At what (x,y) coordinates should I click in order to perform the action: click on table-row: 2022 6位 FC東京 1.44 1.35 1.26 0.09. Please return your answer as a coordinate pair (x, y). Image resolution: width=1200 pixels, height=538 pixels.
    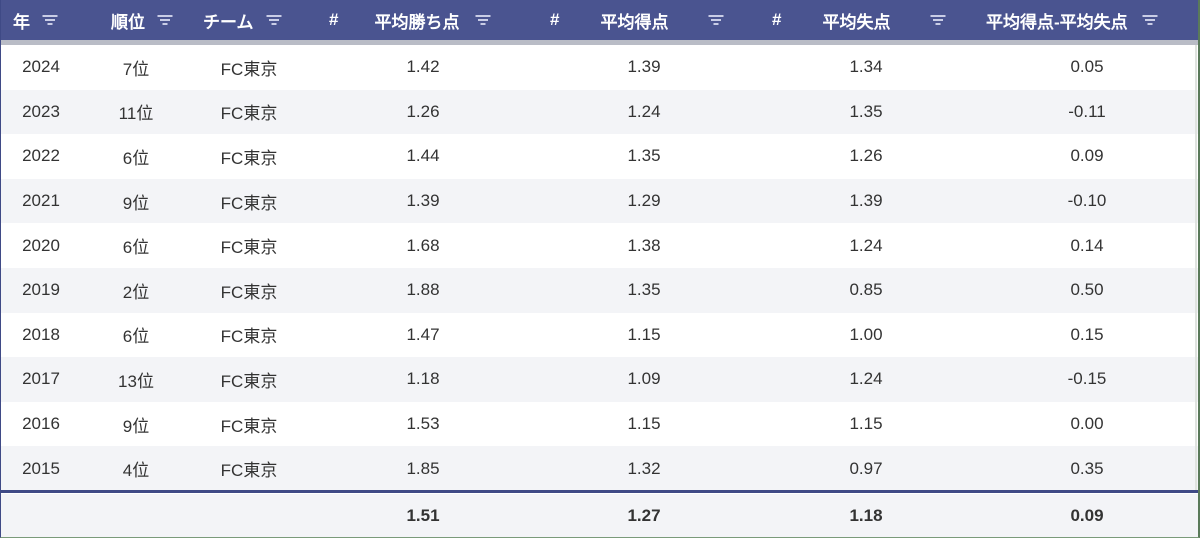
    Looking at the image, I should click on (599, 156).